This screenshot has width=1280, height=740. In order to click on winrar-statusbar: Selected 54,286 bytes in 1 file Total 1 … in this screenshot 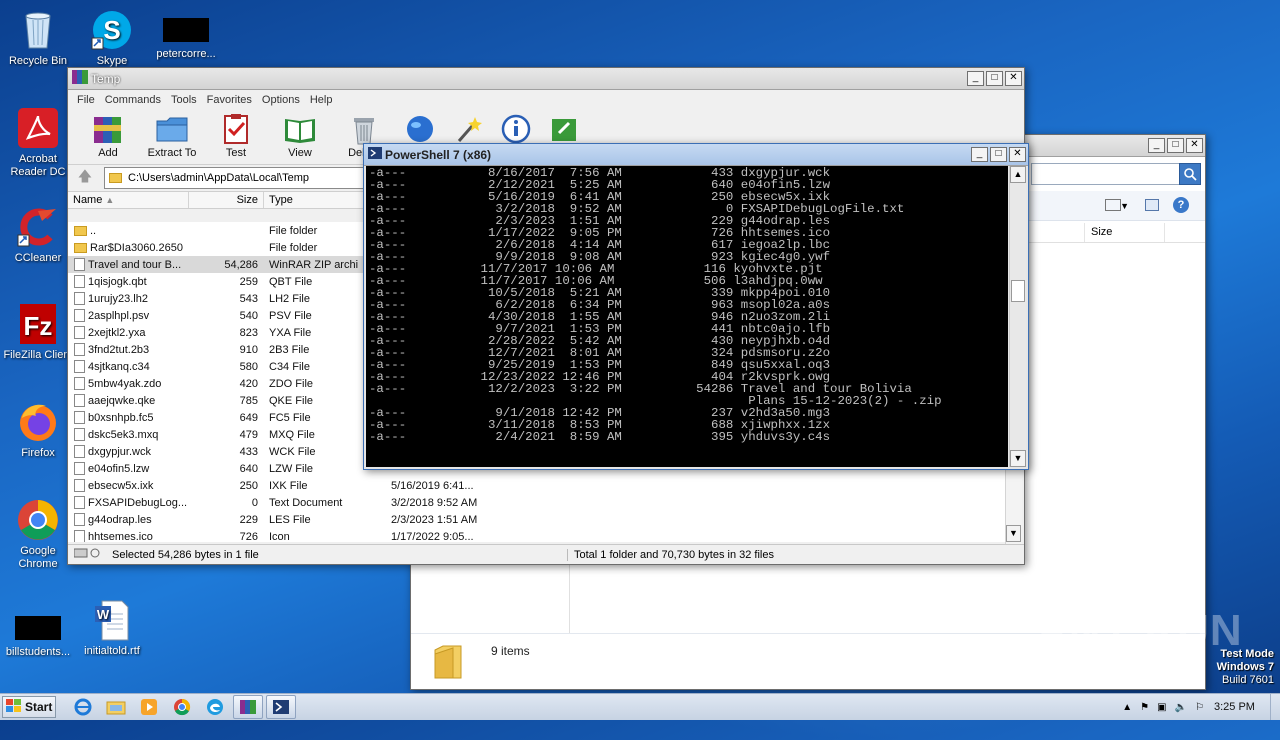, I will do `click(546, 554)`.